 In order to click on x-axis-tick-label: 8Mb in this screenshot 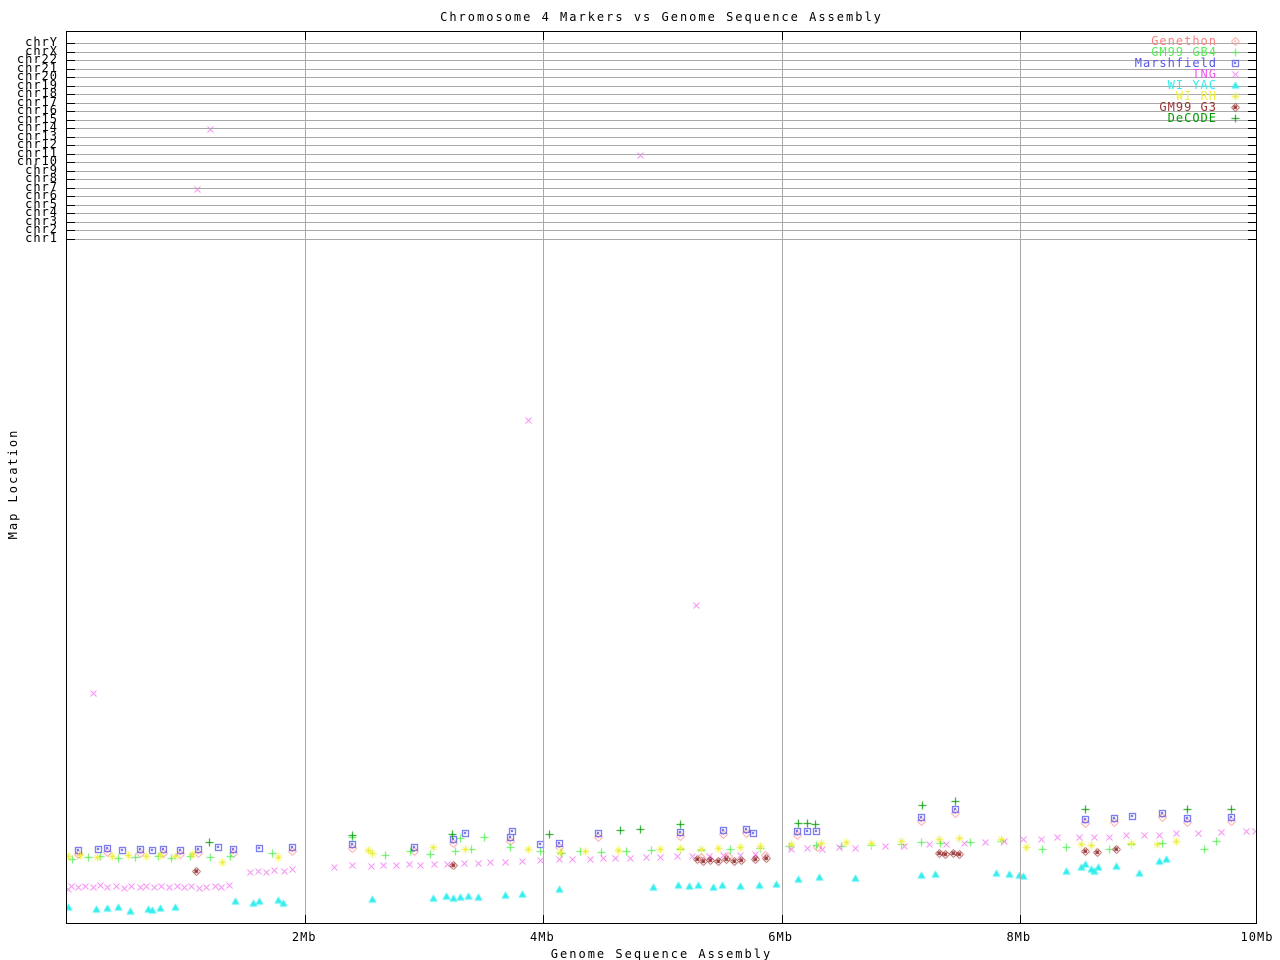, I will do `click(1019, 937)`.